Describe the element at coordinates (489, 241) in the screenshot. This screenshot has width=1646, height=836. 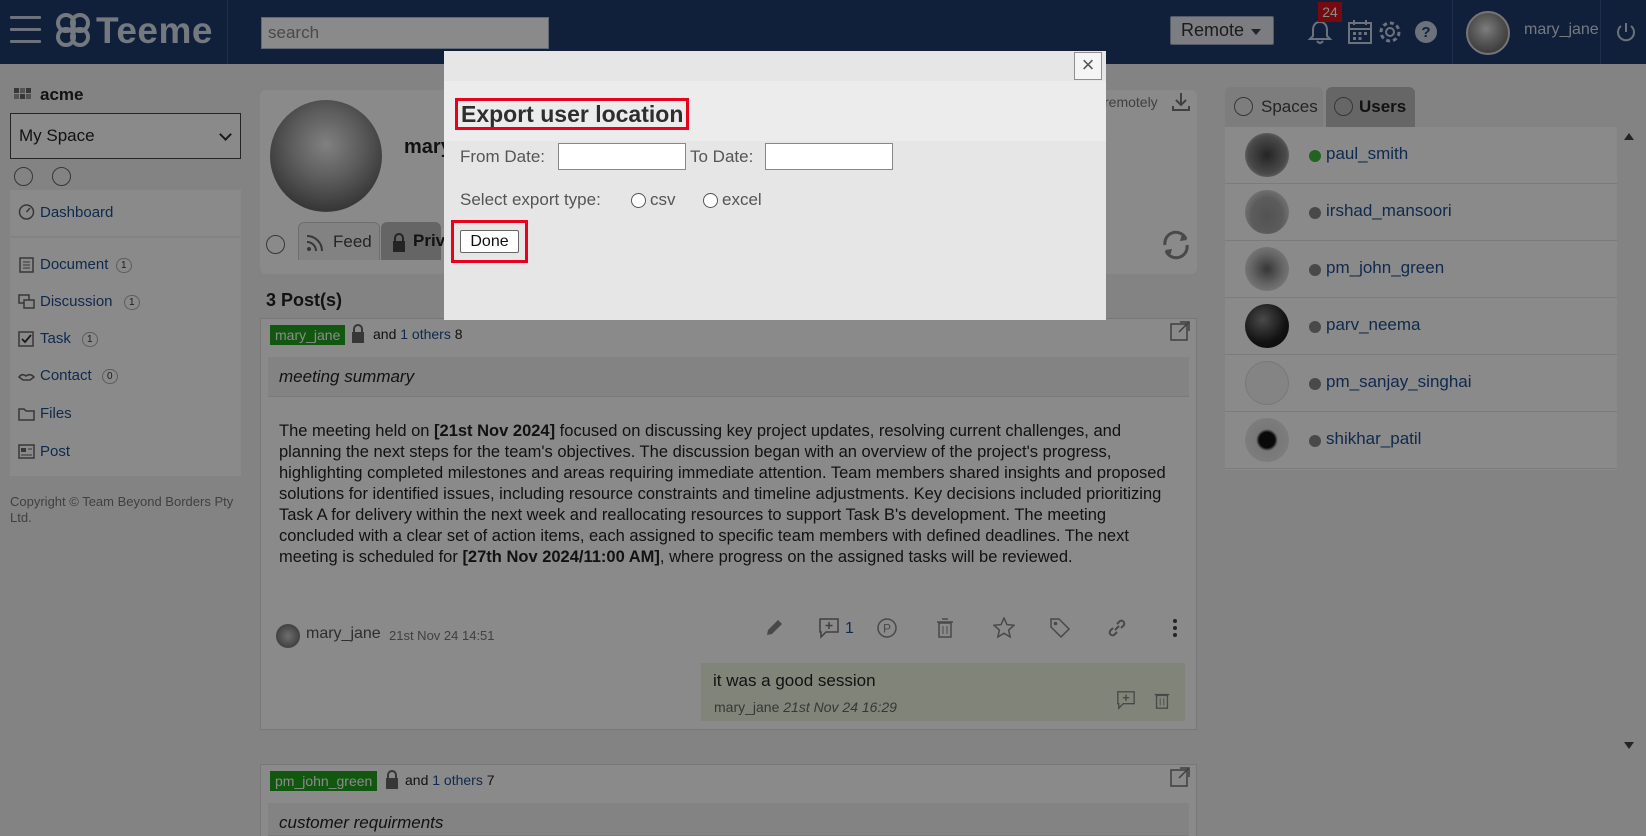
I see `done-button: Done` at that location.